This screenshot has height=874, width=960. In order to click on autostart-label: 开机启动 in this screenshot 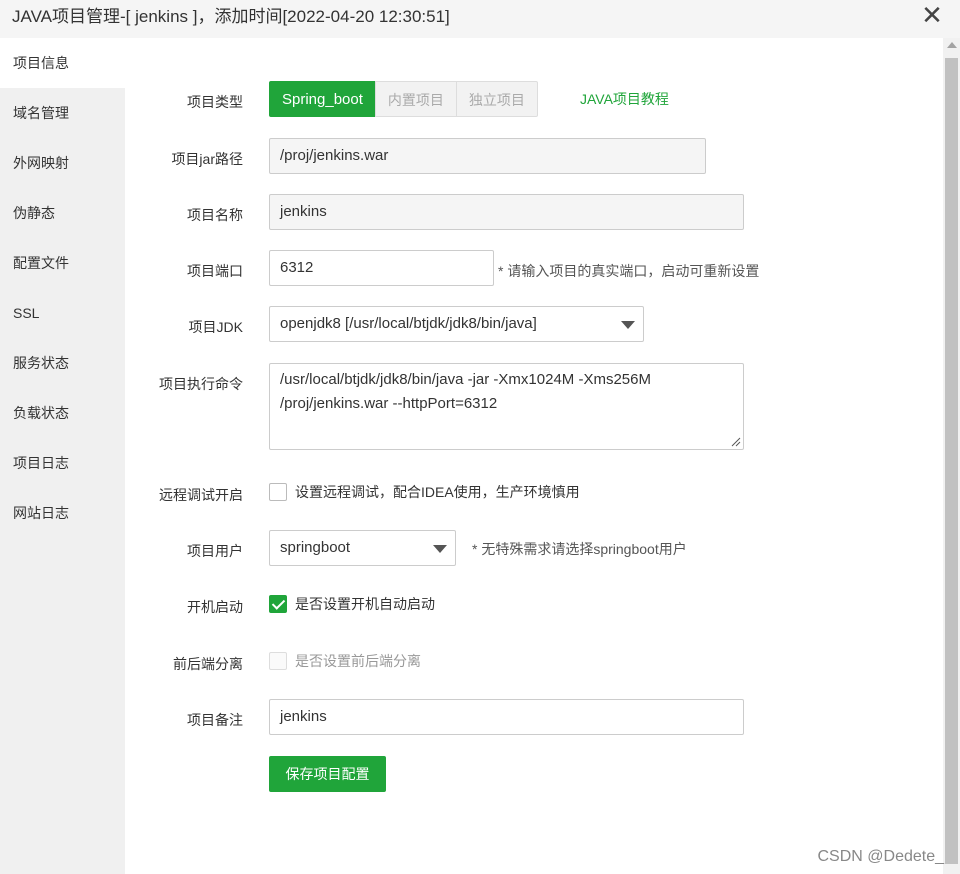, I will do `click(215, 607)`.